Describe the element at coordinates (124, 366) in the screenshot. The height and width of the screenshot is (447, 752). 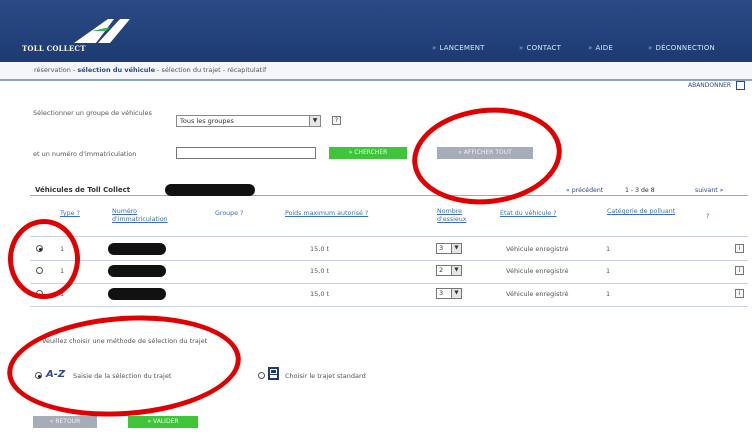
I see `annotation-ring` at that location.